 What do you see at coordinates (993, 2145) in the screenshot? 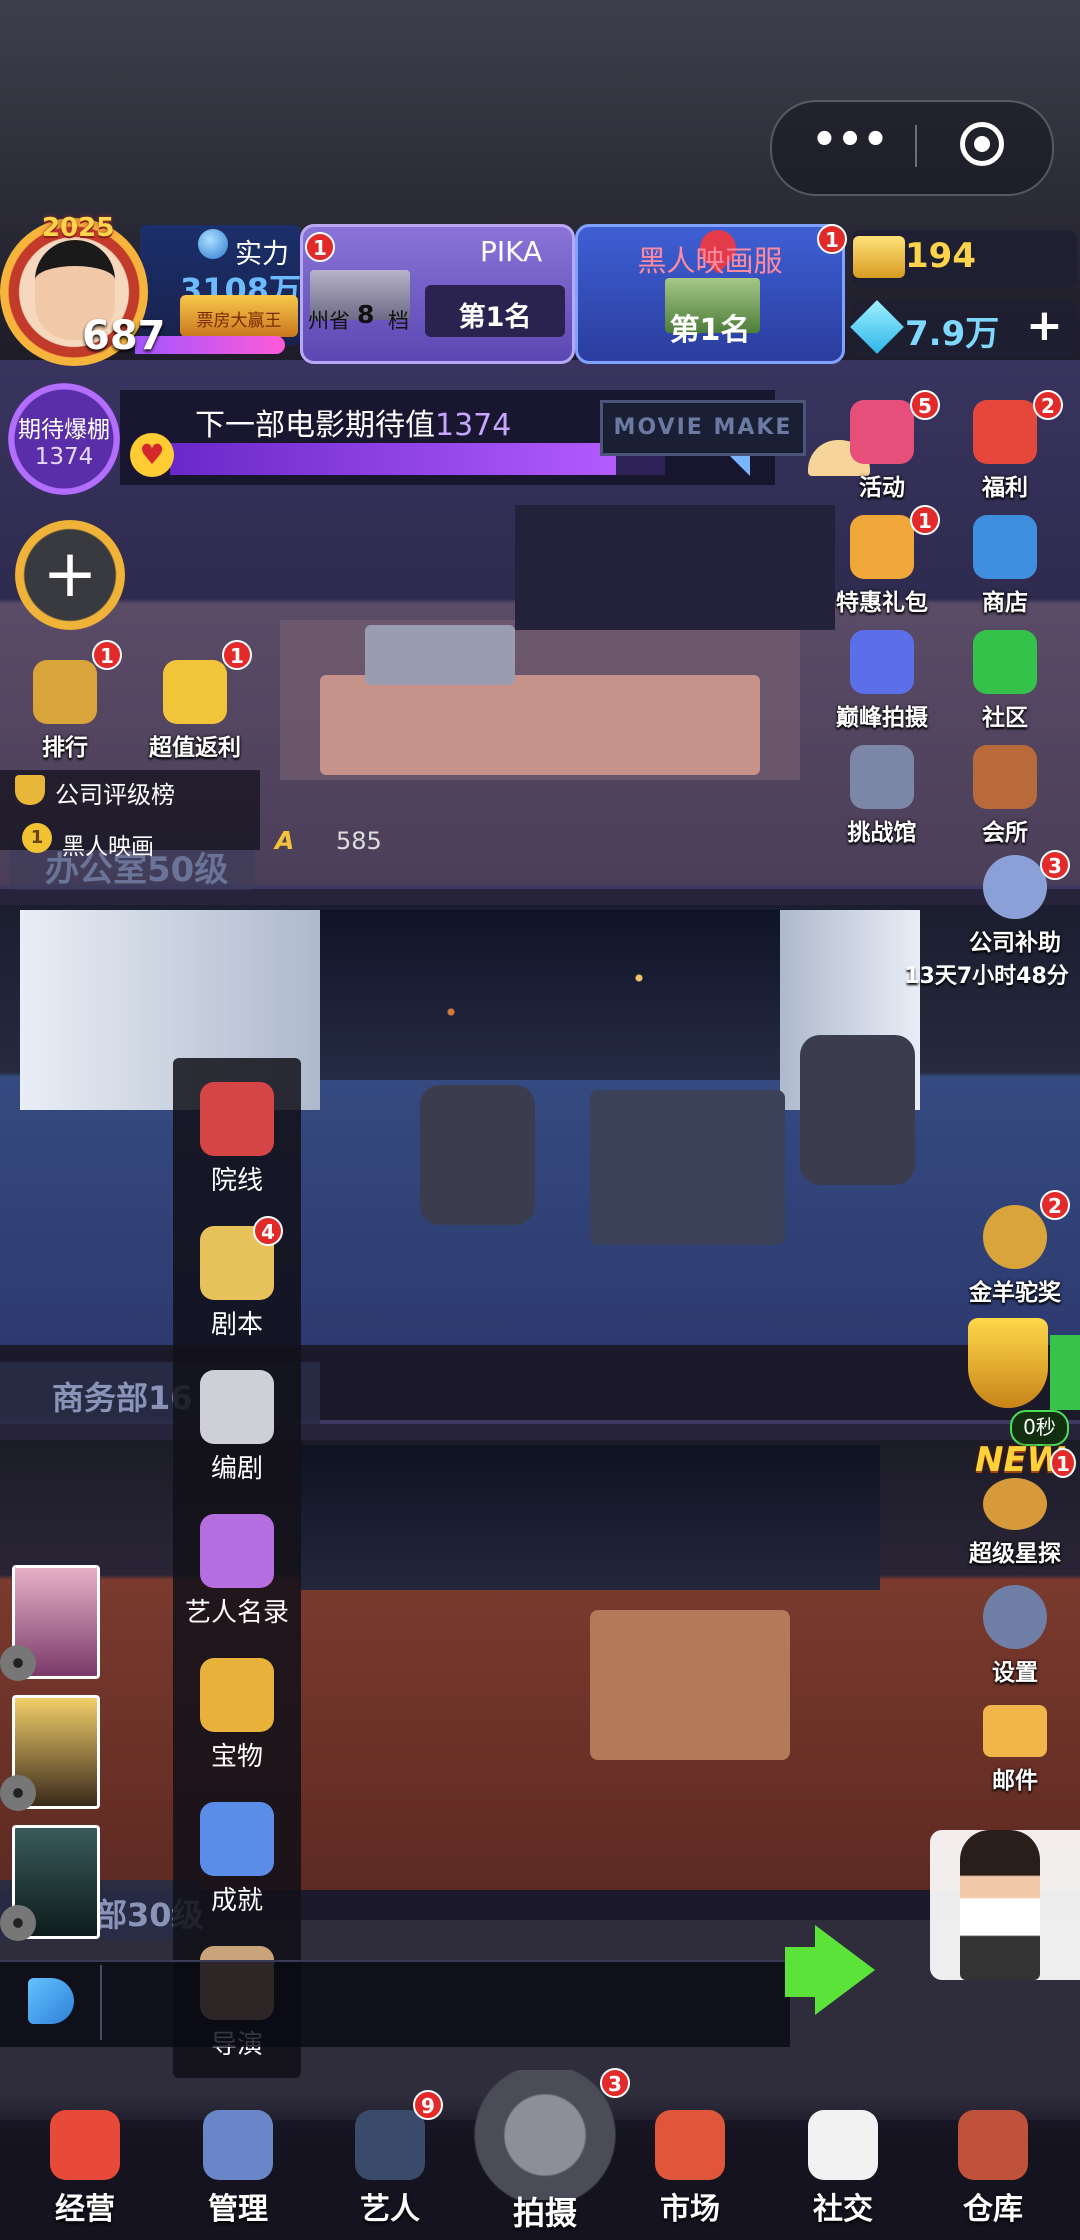
I see `warehouse-icon` at bounding box center [993, 2145].